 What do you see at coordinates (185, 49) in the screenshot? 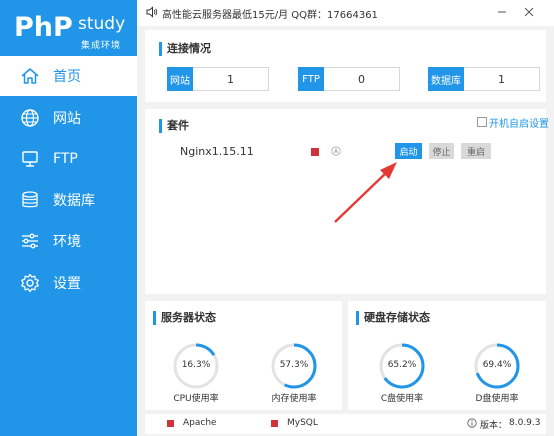
I see `connection-title: 连接情况` at bounding box center [185, 49].